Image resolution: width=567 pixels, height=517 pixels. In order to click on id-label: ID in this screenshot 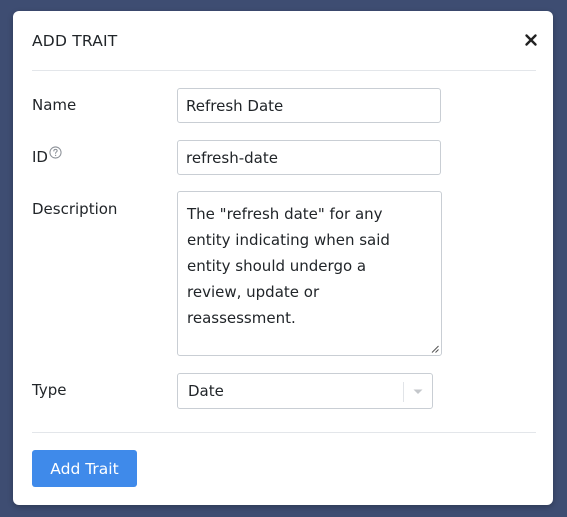, I will do `click(47, 156)`.